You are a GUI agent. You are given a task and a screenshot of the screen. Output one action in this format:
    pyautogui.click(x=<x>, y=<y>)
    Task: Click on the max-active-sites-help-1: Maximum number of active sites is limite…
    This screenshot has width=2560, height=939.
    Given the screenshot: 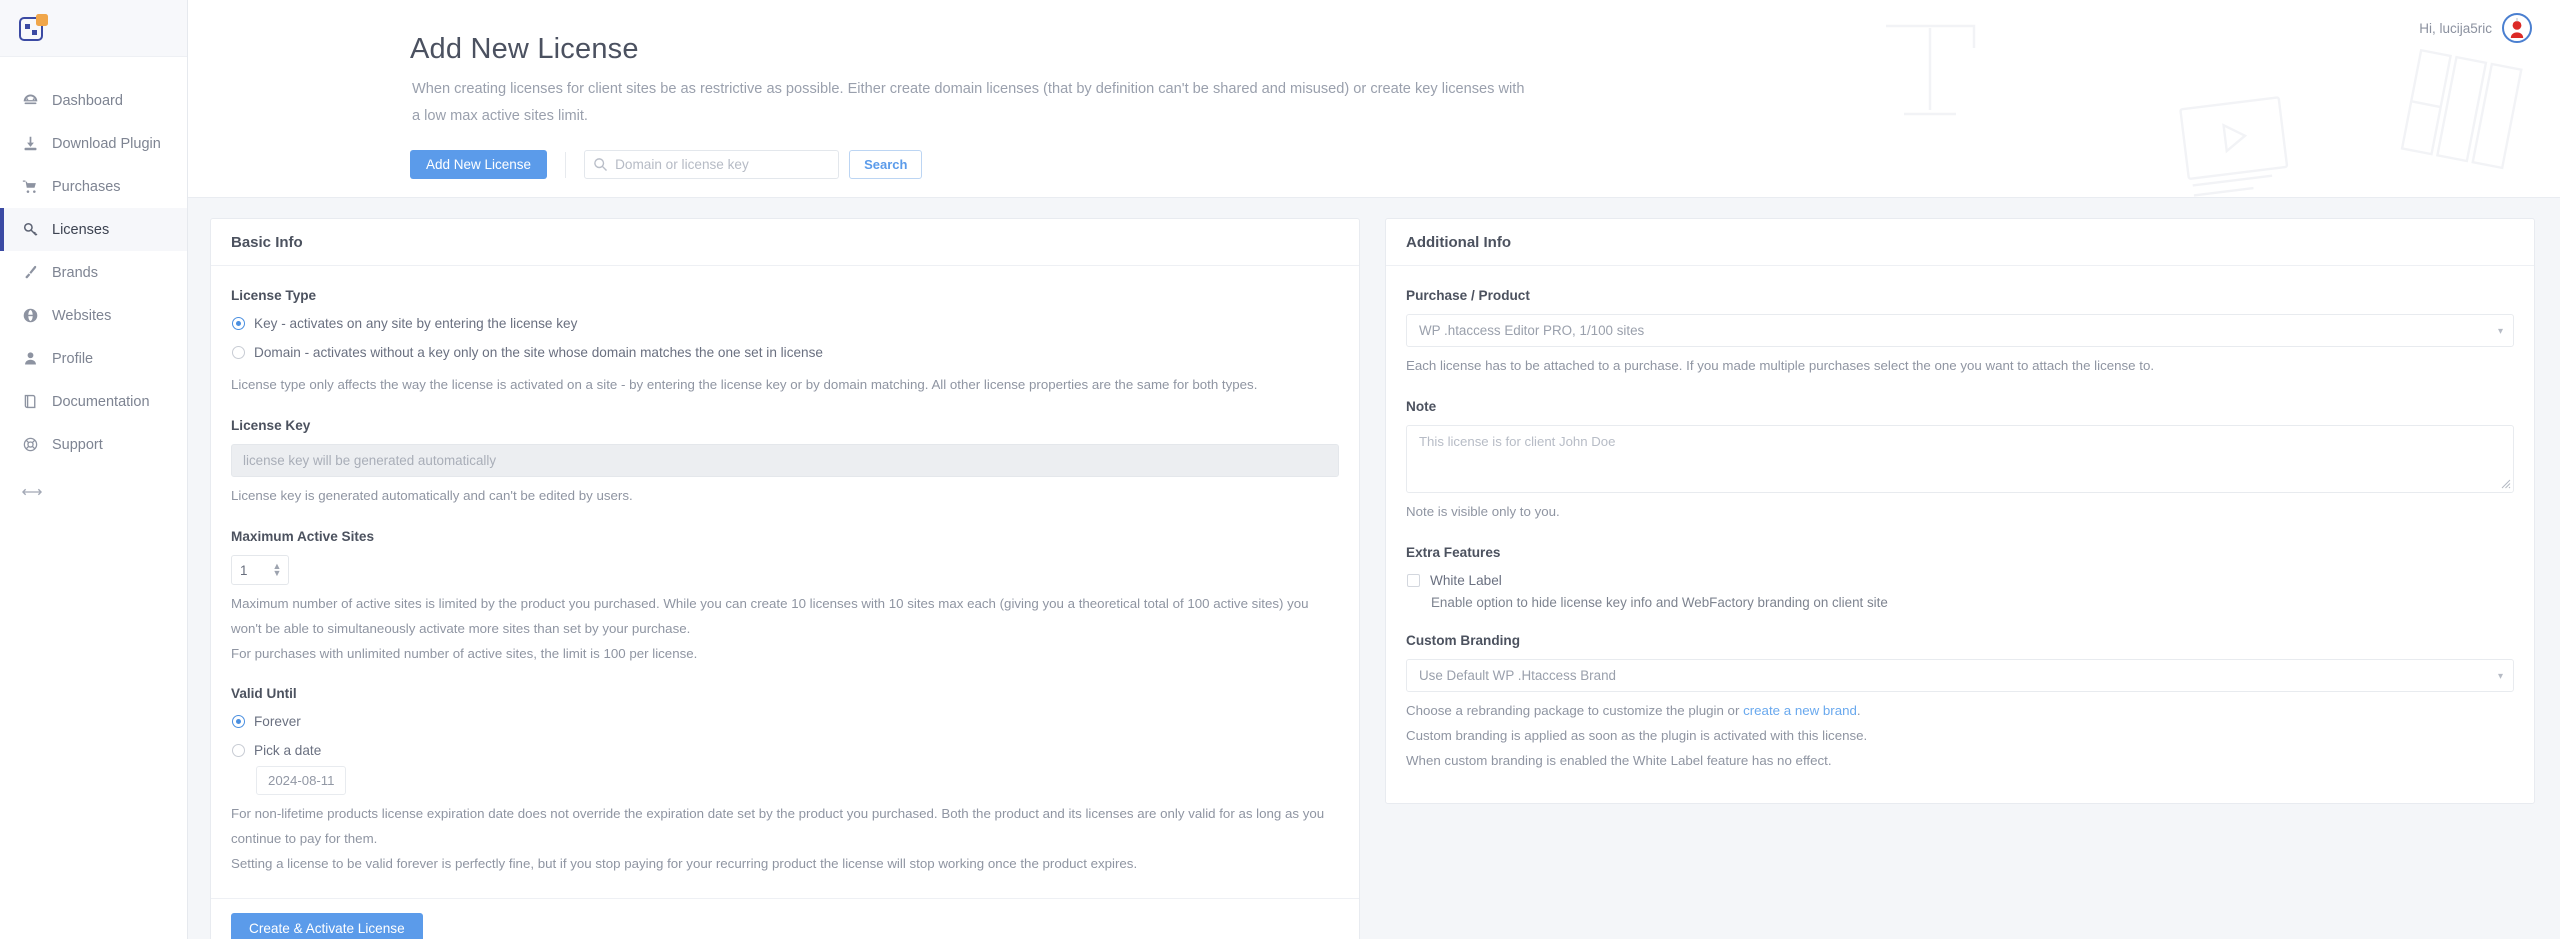 What is the action you would take?
    pyautogui.click(x=770, y=616)
    